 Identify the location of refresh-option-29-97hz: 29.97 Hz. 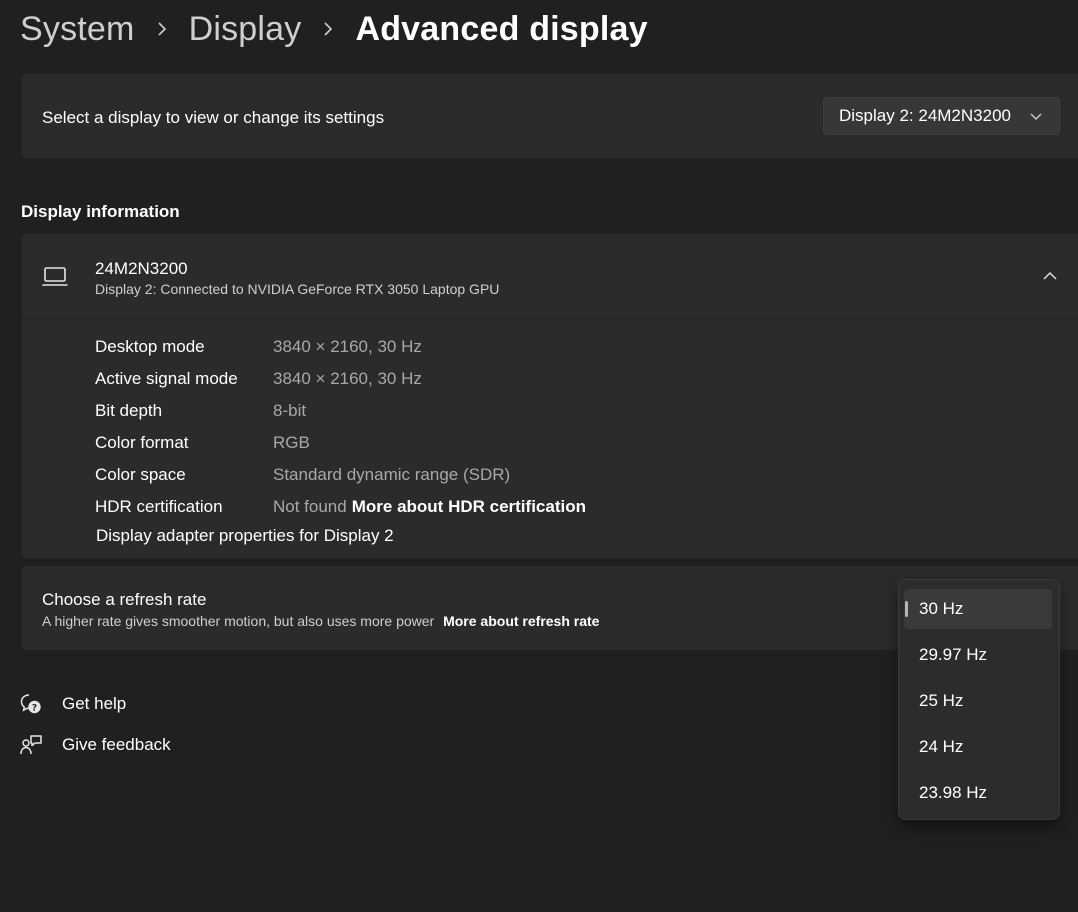
(978, 655).